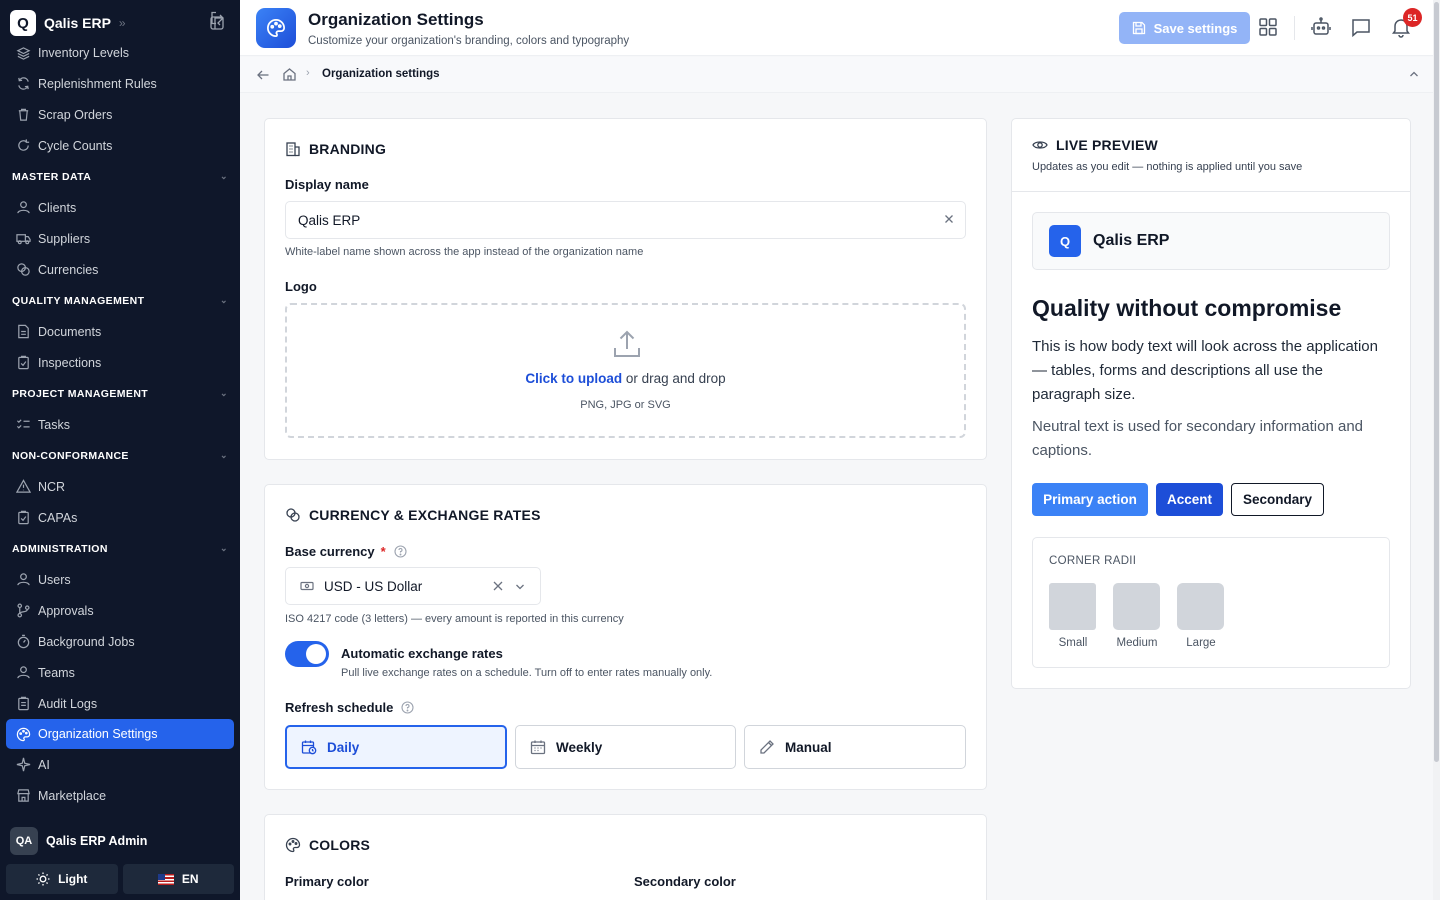 The width and height of the screenshot is (1440, 900). I want to click on chat-icon, so click(1361, 27).